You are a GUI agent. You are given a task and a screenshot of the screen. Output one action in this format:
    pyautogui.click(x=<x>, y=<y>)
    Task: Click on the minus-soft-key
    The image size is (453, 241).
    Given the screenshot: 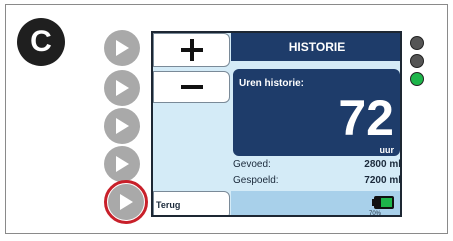 What is the action you would take?
    pyautogui.click(x=191, y=87)
    